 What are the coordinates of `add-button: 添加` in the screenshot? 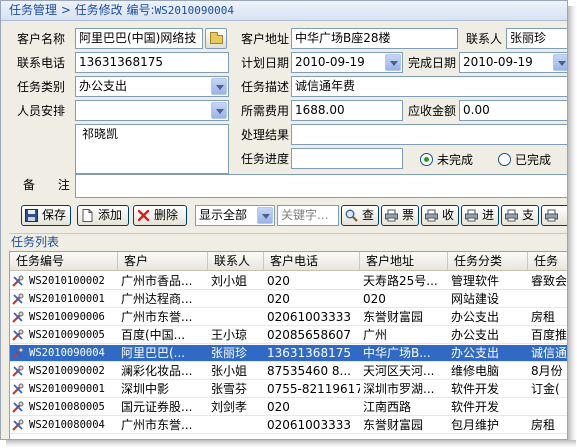 It's located at (103, 215).